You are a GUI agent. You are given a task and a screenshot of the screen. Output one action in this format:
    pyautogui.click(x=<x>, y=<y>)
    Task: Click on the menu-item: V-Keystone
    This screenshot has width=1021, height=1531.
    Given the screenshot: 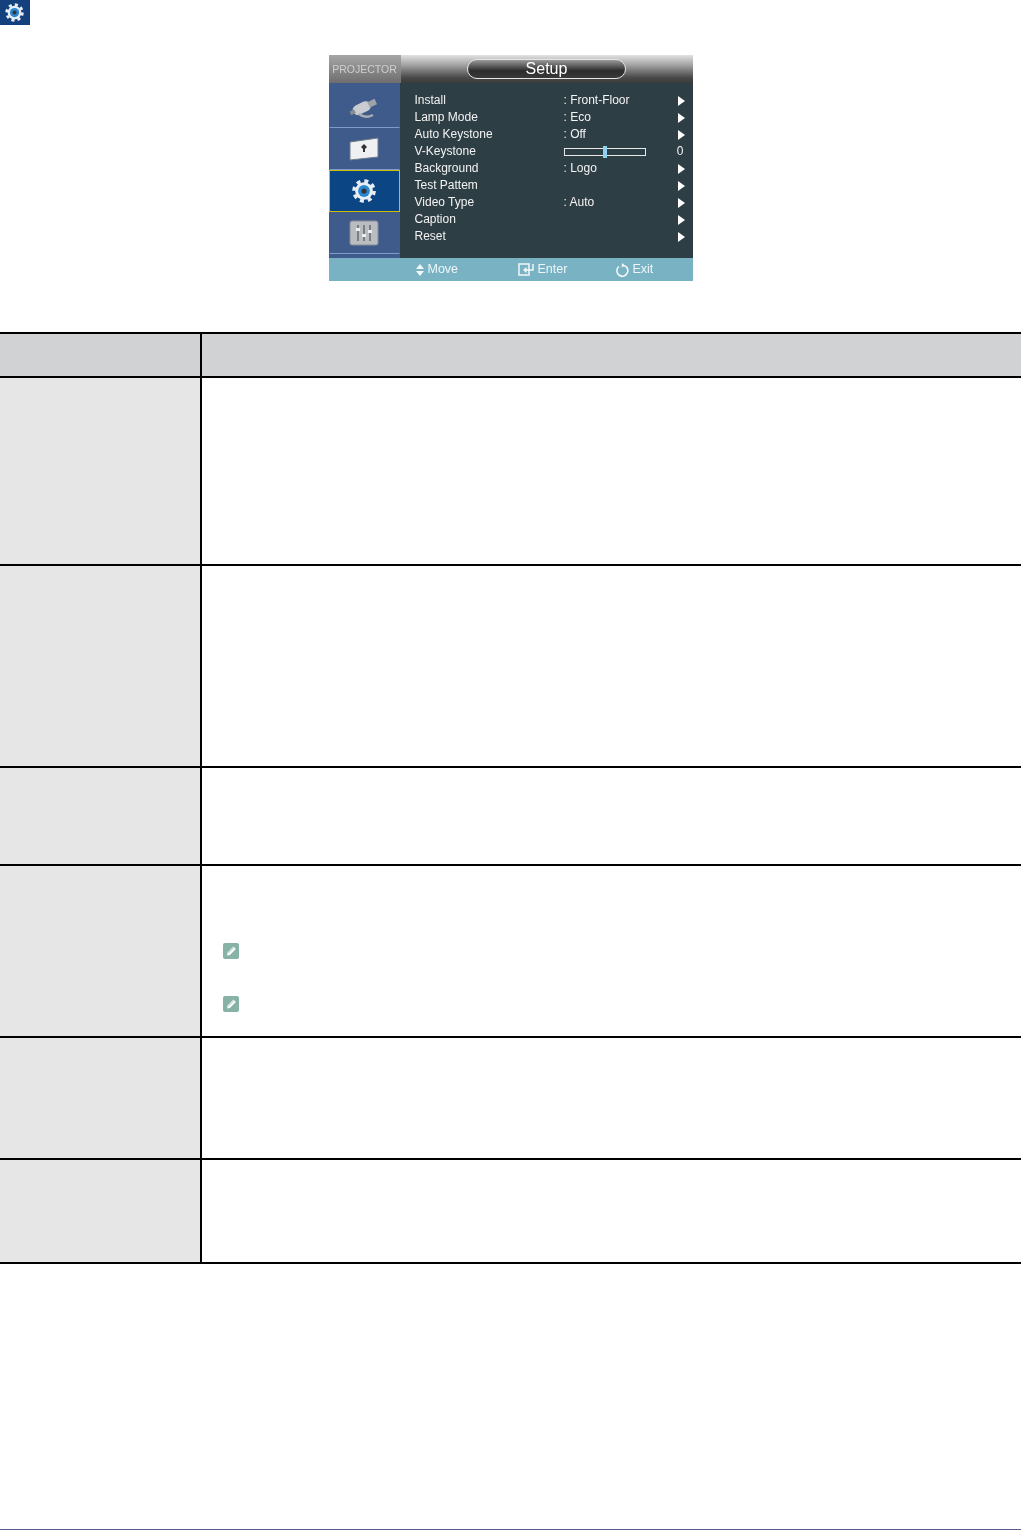 What is the action you would take?
    pyautogui.click(x=489, y=151)
    